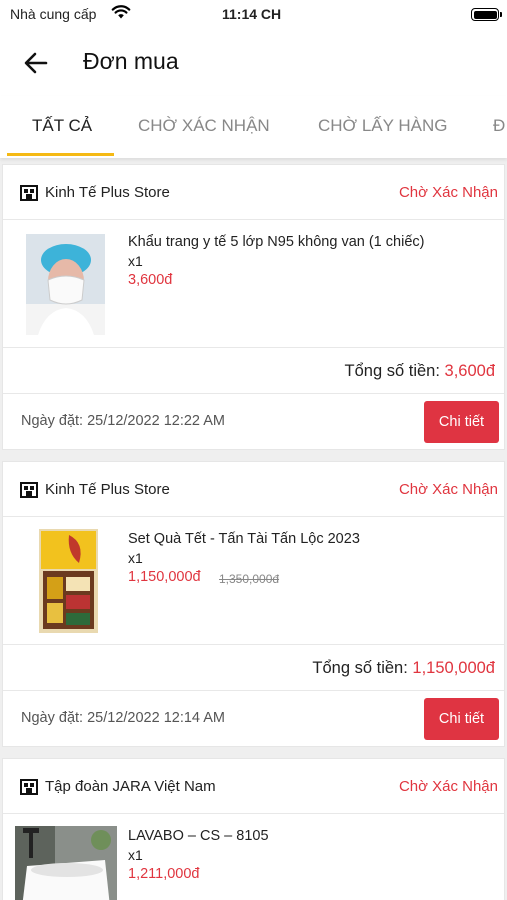  What do you see at coordinates (253, 668) in the screenshot?
I see `total-row: Tổng số tiền: 1,150,000đ` at bounding box center [253, 668].